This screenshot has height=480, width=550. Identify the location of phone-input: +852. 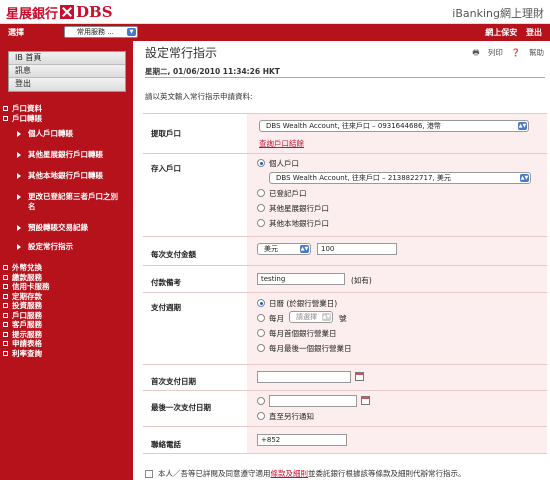
(302, 440).